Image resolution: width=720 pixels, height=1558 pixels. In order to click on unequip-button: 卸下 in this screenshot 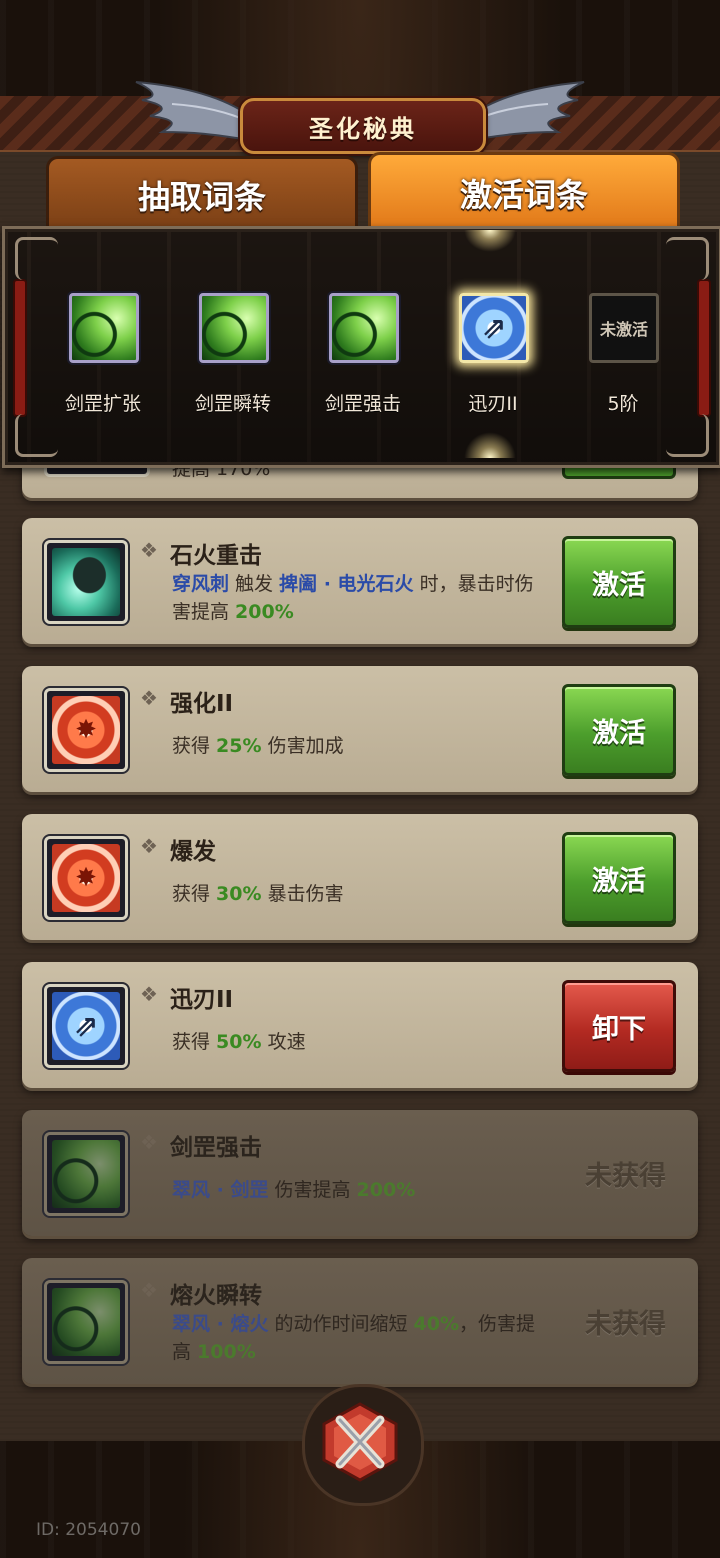, I will do `click(619, 1026)`.